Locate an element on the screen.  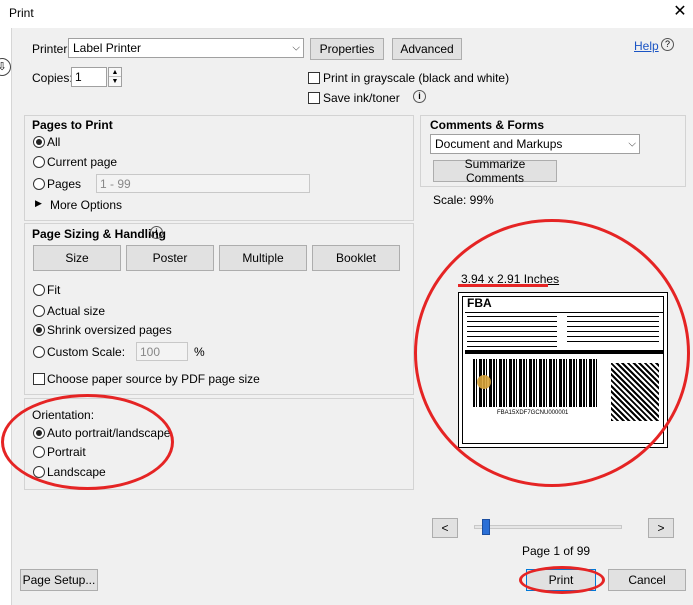
auto-orientation-radio is located at coordinates (39, 433).